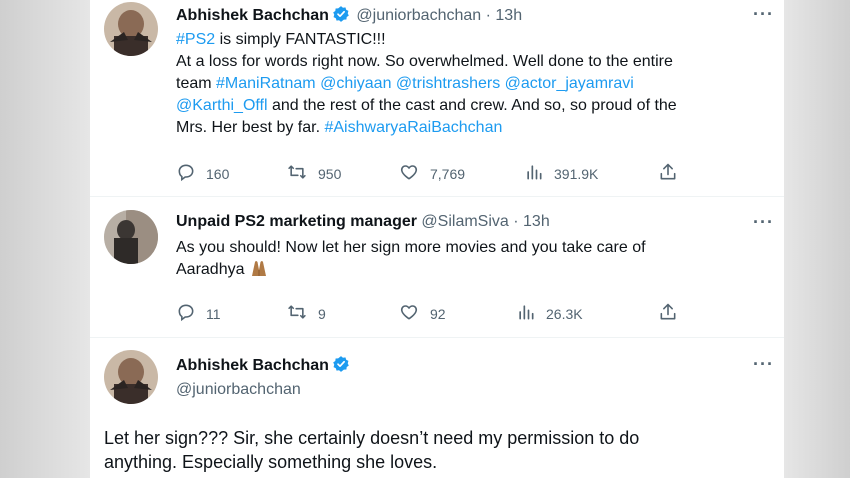 The width and height of the screenshot is (850, 478). I want to click on action-bar: 11 9 92 26.3K, so click(476, 313).